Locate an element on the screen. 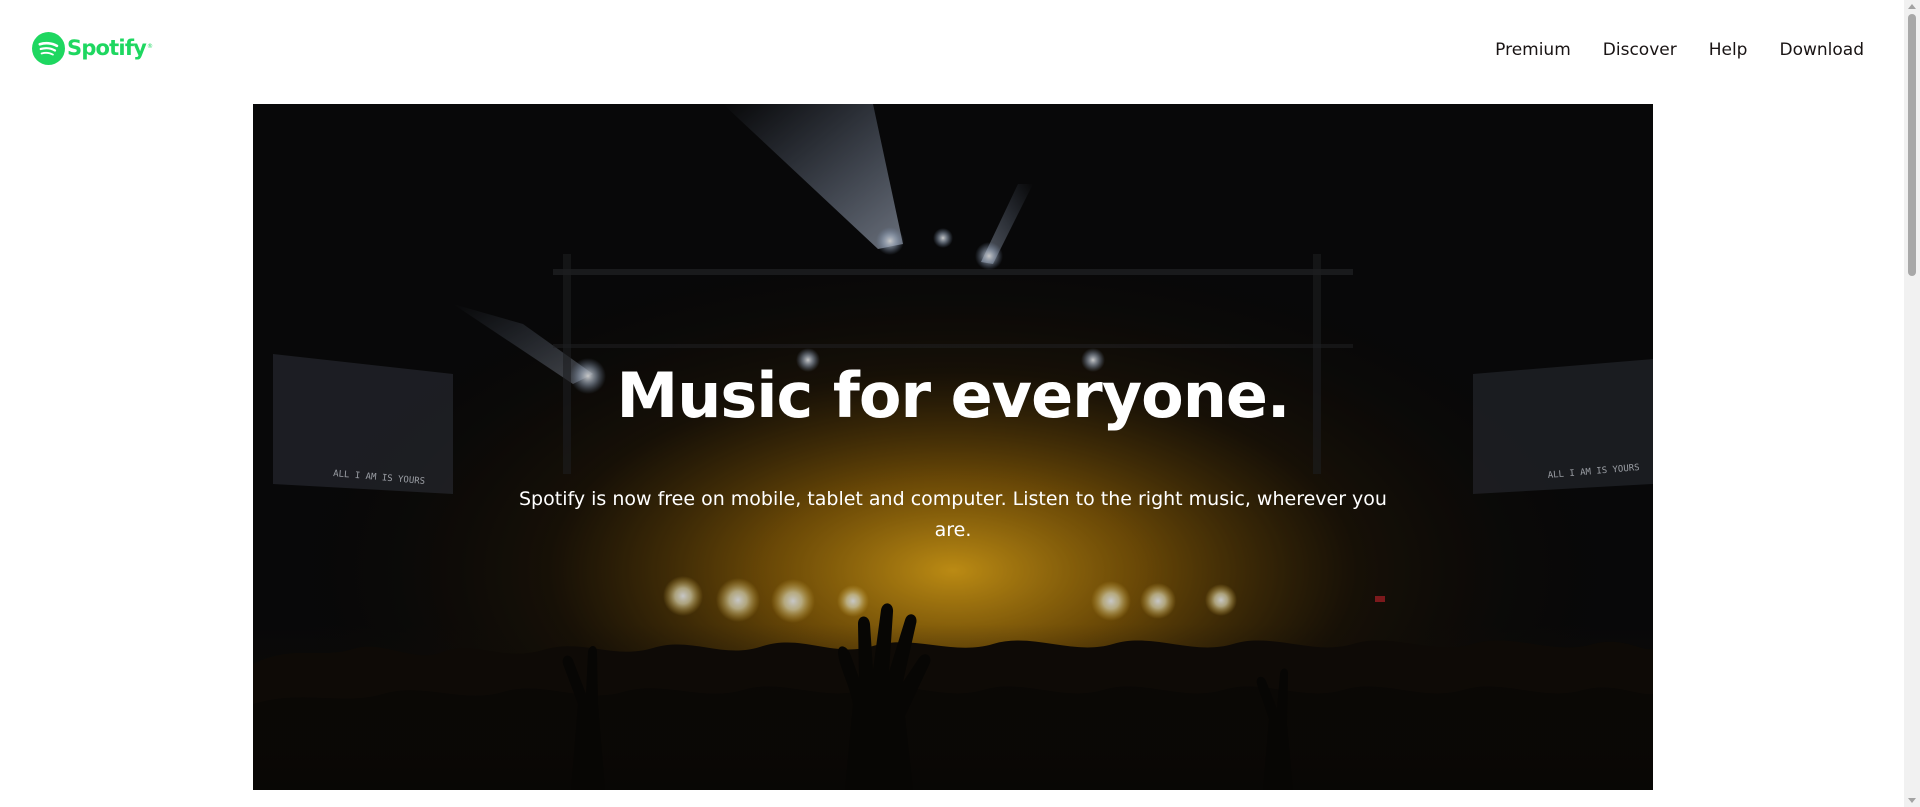  nav-link-discover: Discover is located at coordinates (1640, 50).